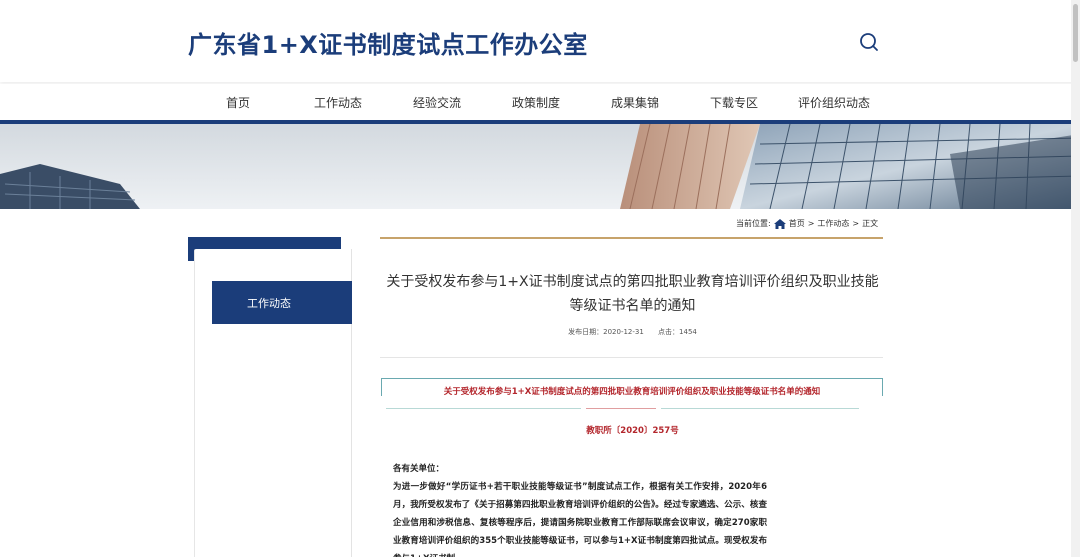 The image size is (1080, 557). I want to click on document-title-frame-edge, so click(882, 387).